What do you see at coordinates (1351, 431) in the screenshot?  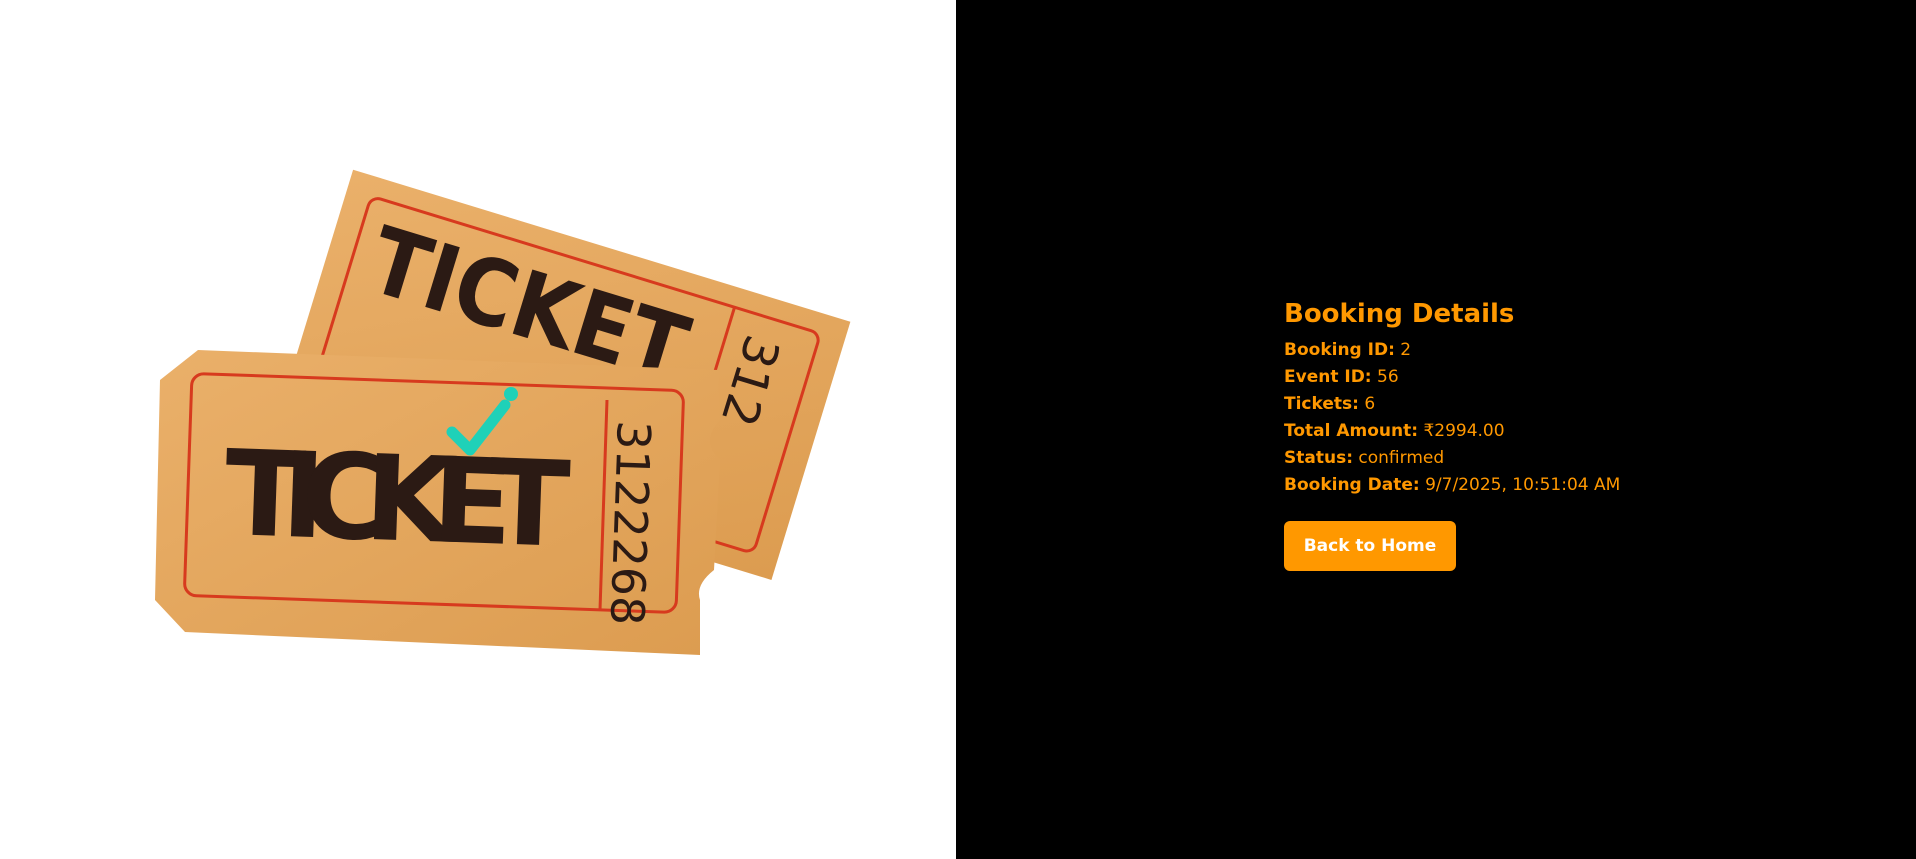 I see `total-amount-label: Total Amount:` at bounding box center [1351, 431].